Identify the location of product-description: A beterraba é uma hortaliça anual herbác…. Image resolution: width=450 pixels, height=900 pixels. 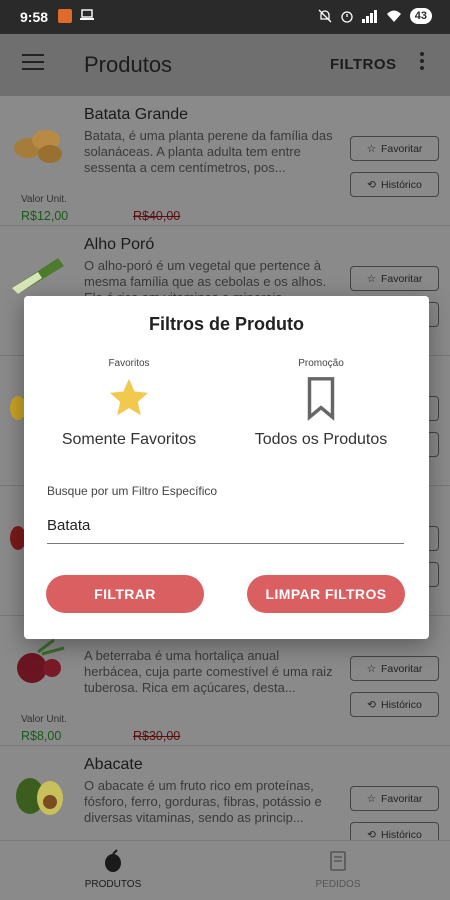
(208, 671).